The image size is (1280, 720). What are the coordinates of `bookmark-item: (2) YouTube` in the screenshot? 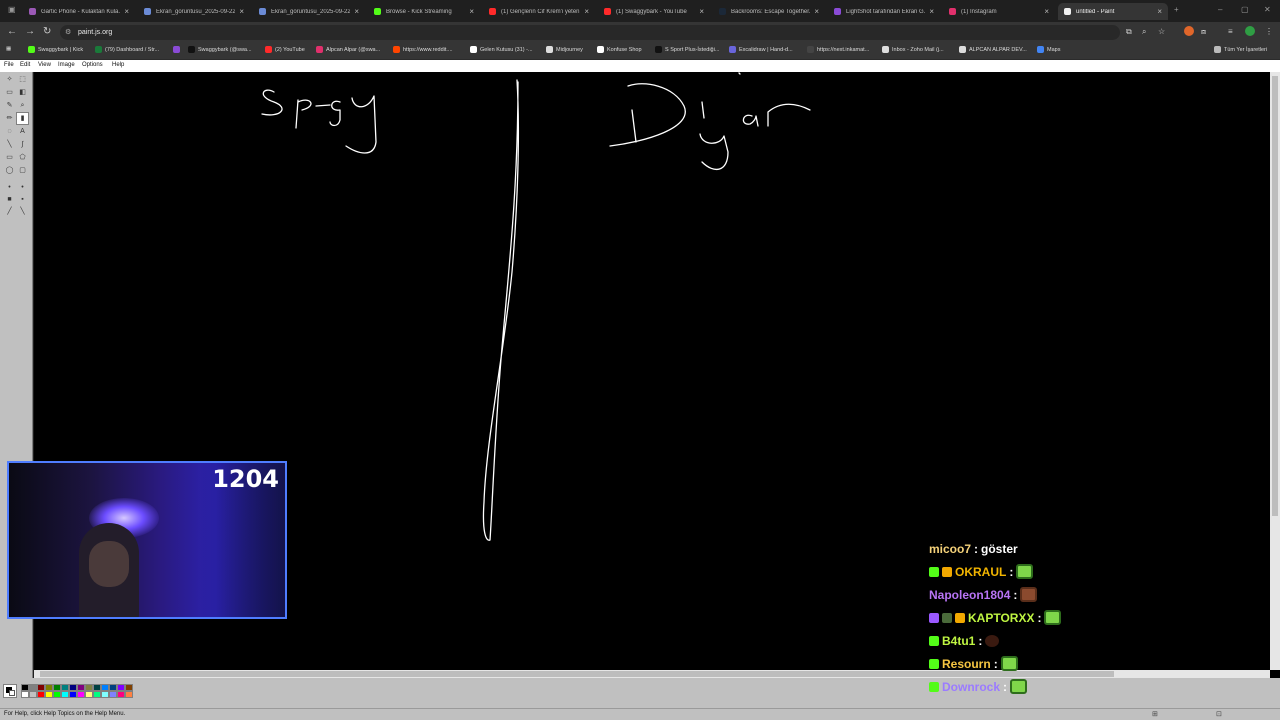 It's located at (285, 49).